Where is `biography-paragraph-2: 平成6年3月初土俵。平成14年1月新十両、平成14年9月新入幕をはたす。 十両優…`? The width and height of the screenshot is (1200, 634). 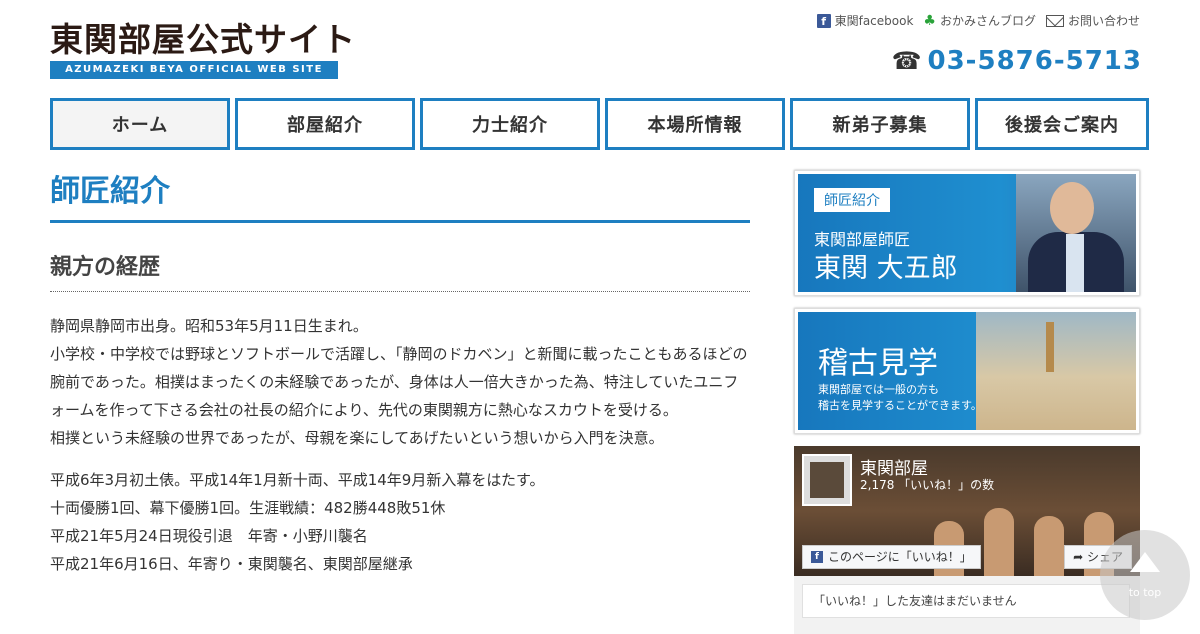 biography-paragraph-2: 平成6年3月初土俵。平成14年1月新十両、平成14年9月新入幕をはたす。 十両優… is located at coordinates (400, 522).